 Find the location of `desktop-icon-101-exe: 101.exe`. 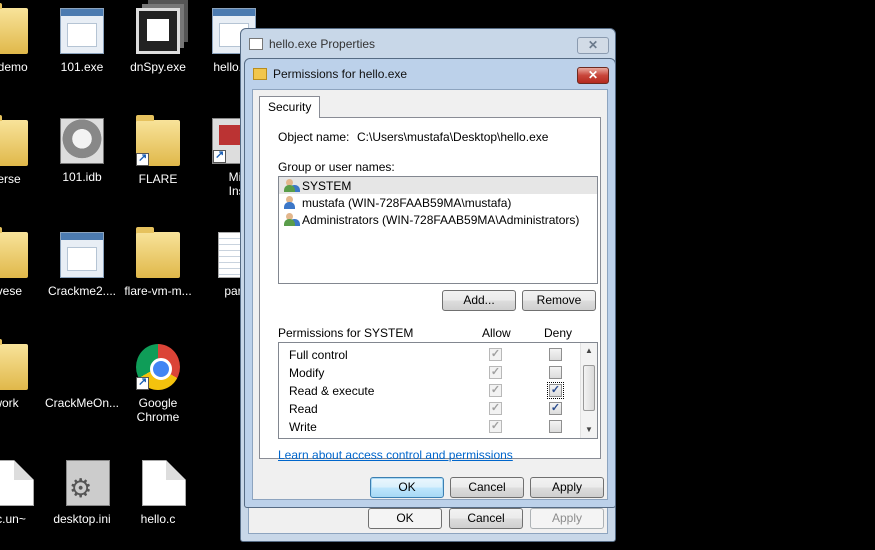

desktop-icon-101-exe: 101.exe is located at coordinates (82, 41).